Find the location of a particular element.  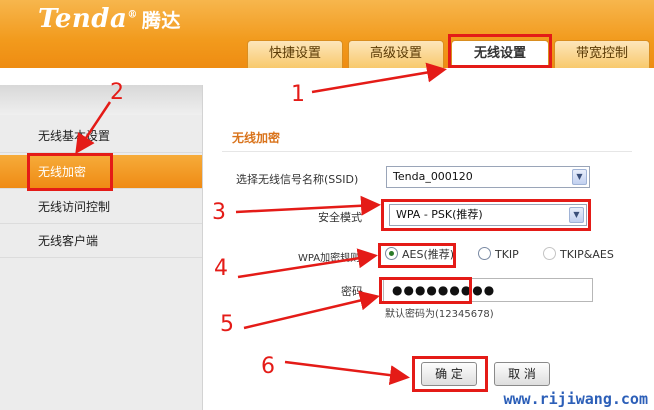

watermark: www.rijiwang.com is located at coordinates (576, 399).